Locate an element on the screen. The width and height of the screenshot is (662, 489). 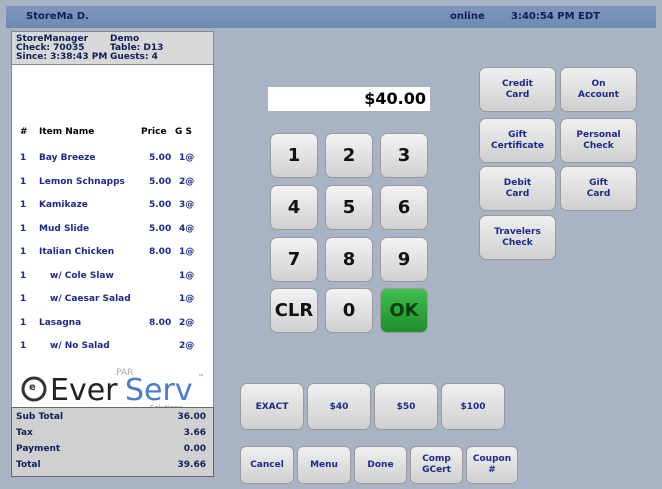
total-row: Payment 0.00 is located at coordinates (111, 451).